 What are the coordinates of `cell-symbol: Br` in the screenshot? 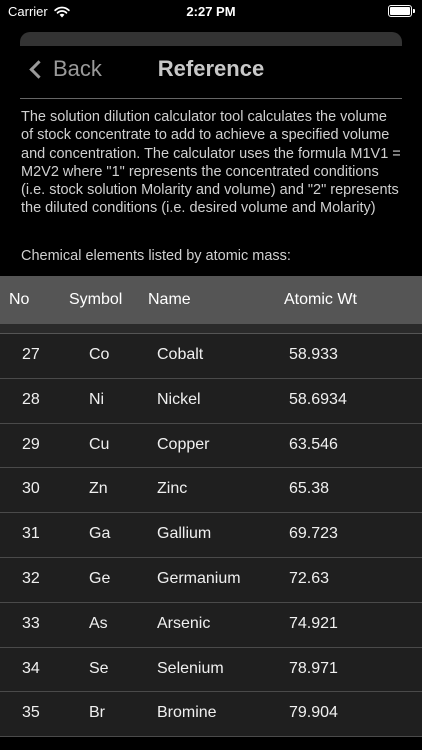 It's located at (97, 713).